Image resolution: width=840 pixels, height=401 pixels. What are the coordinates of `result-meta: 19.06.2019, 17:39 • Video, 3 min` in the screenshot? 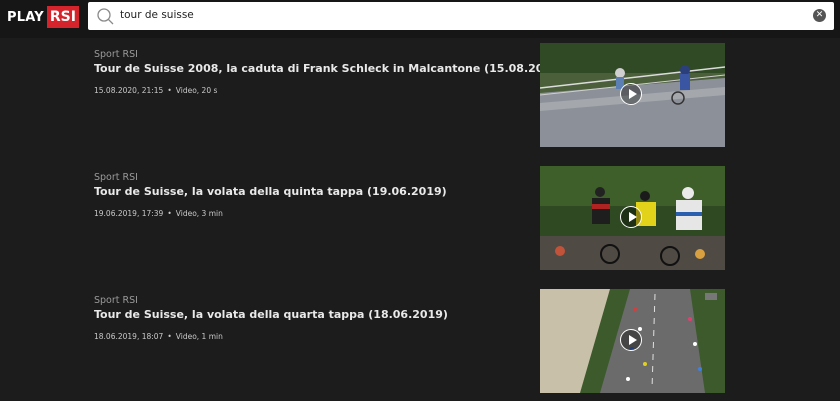 It's located at (158, 213).